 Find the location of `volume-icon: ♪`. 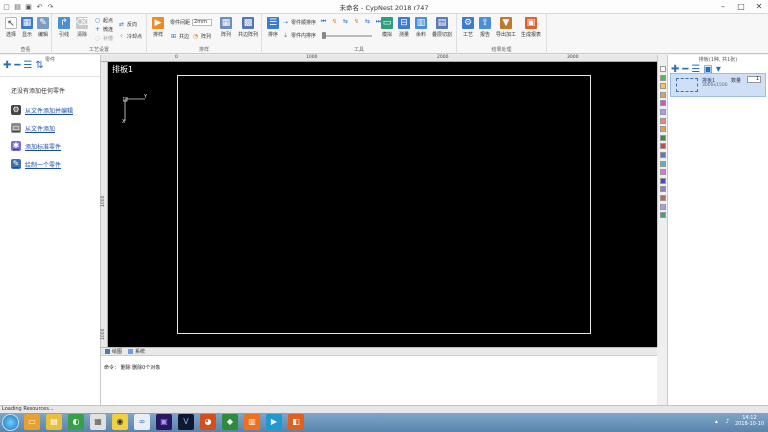

volume-icon: ♪ is located at coordinates (727, 421).